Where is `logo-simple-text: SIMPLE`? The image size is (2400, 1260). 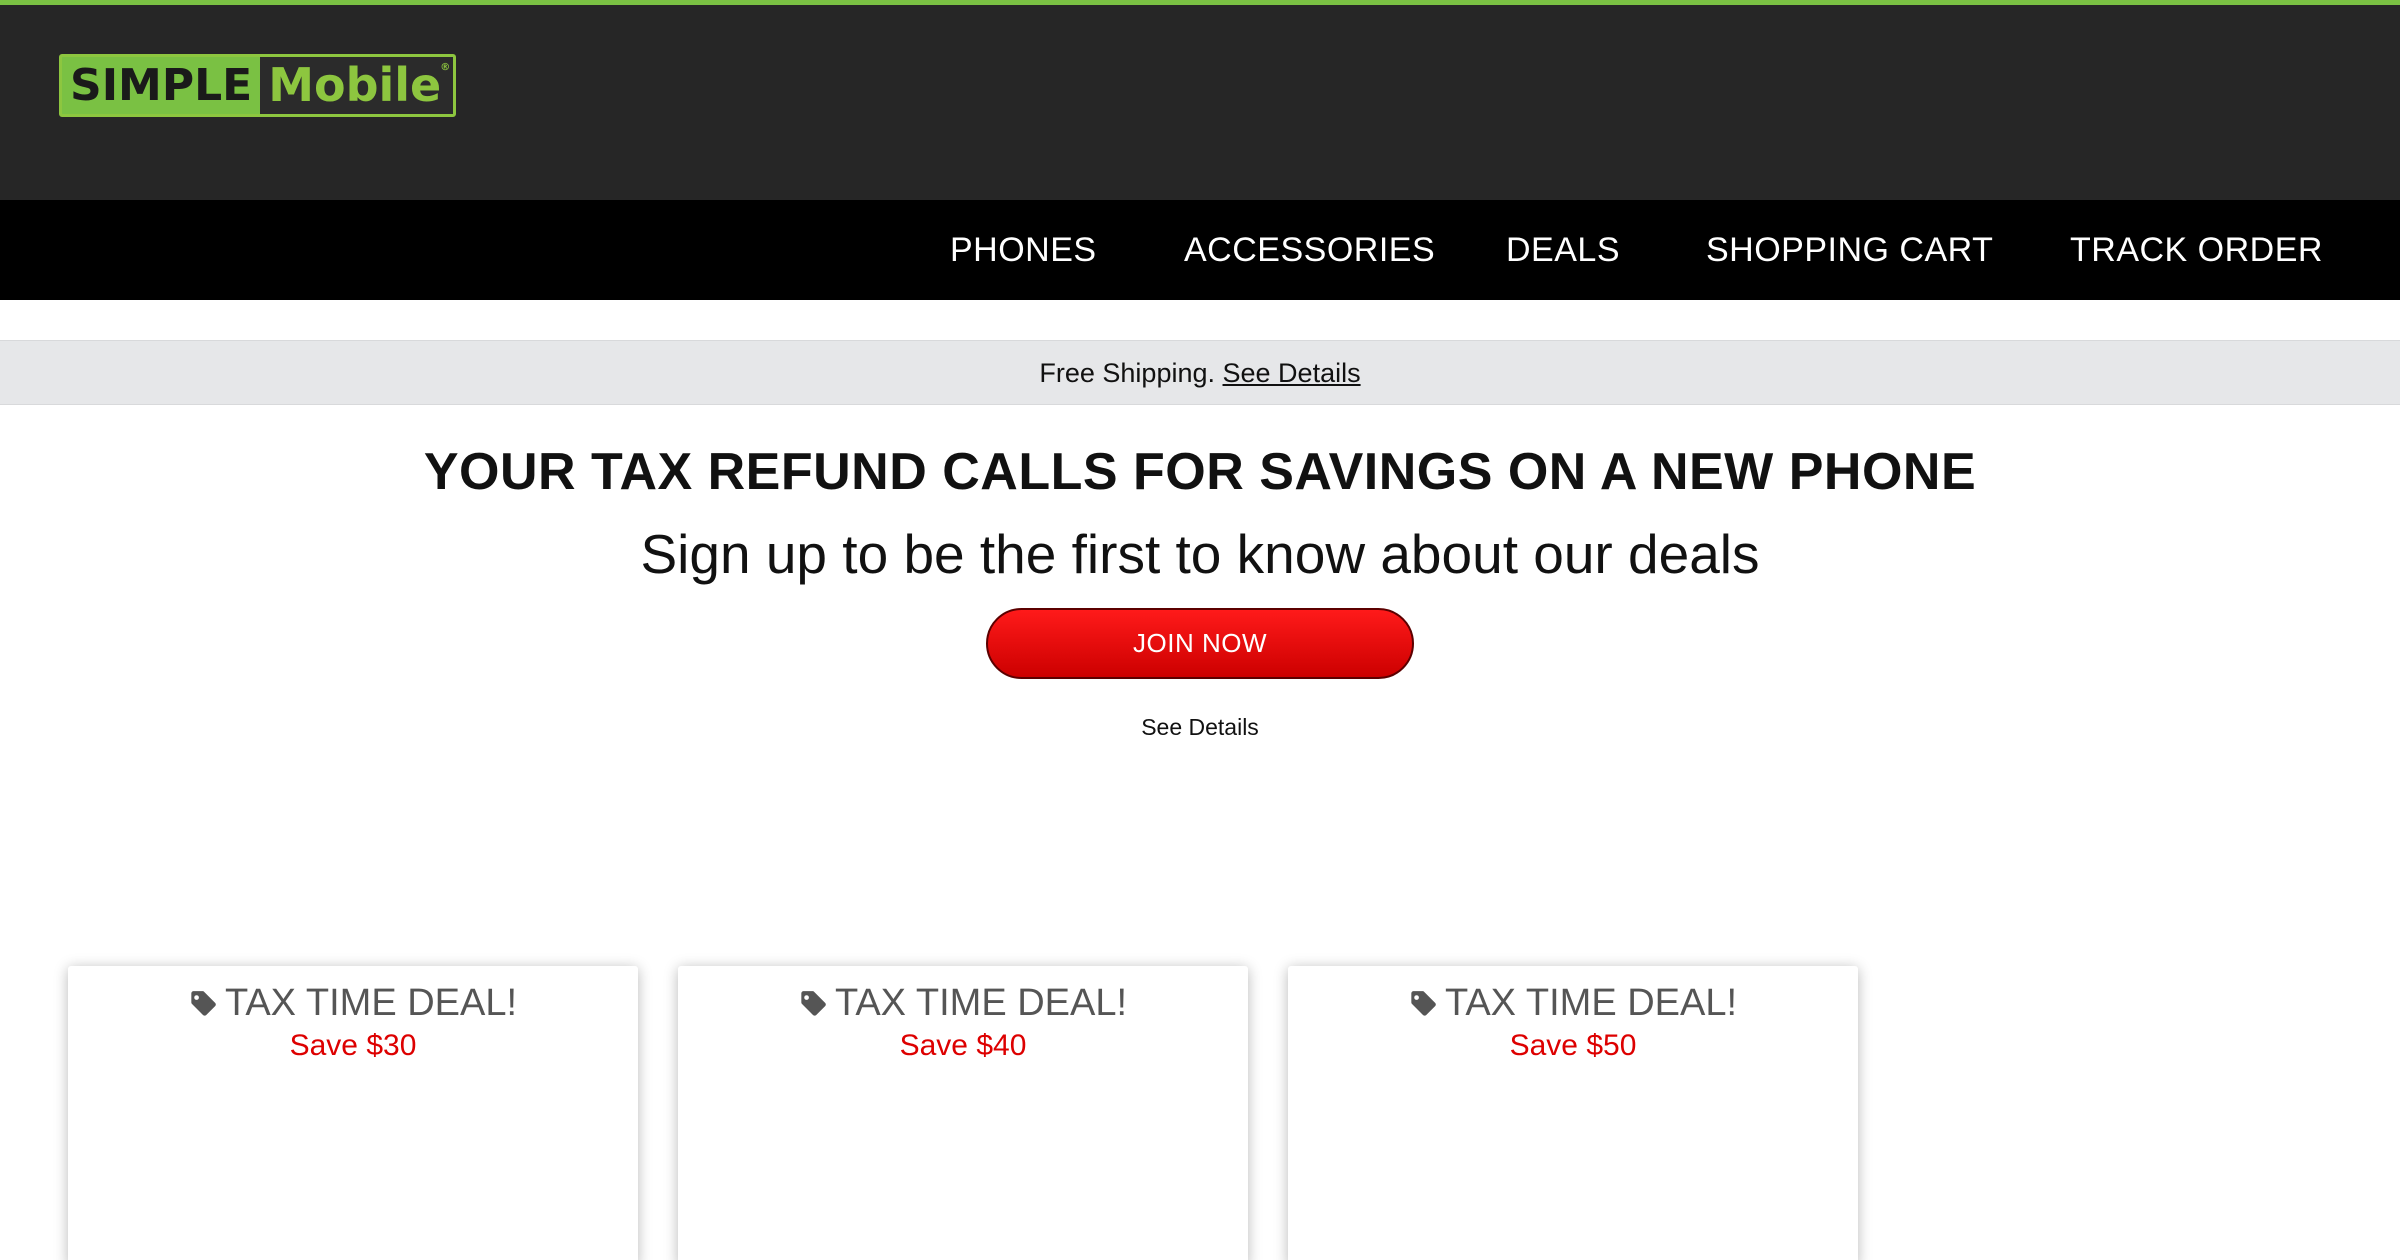
logo-simple-text: SIMPLE is located at coordinates (161, 85).